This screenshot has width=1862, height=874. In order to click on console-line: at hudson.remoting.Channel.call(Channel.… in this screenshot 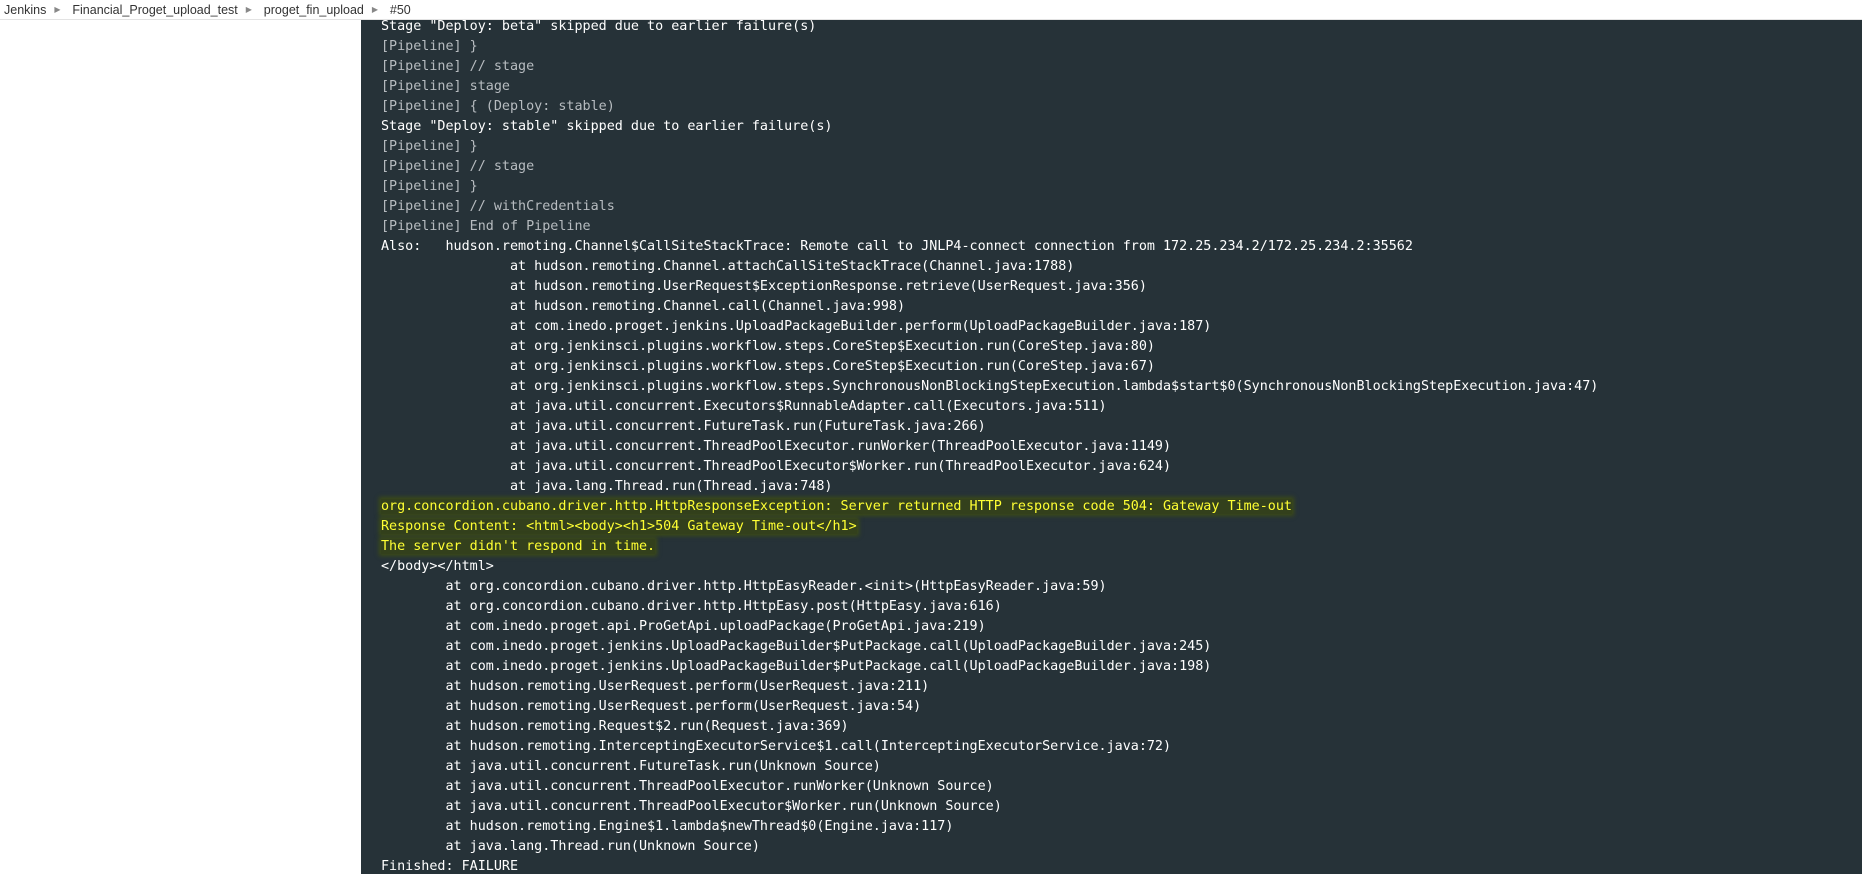, I will do `click(643, 306)`.